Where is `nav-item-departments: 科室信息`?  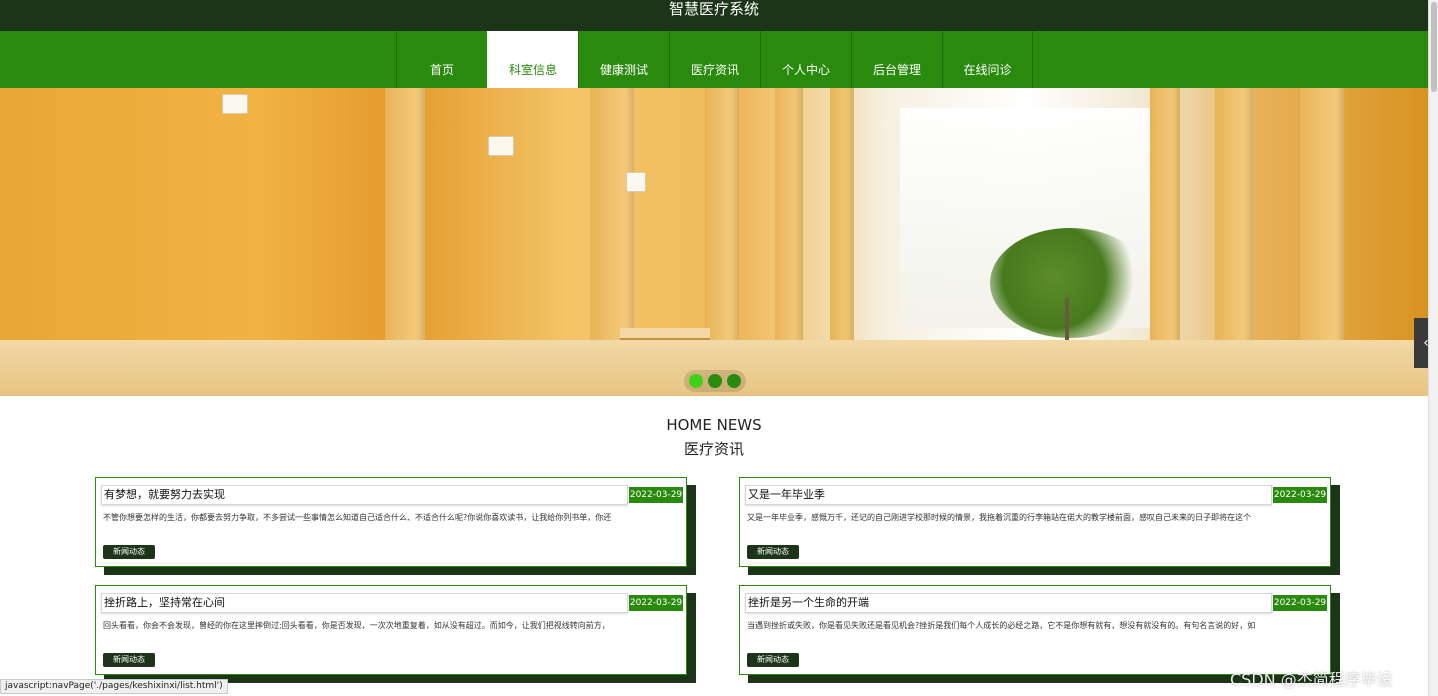
nav-item-departments: 科室信息 is located at coordinates (532, 59).